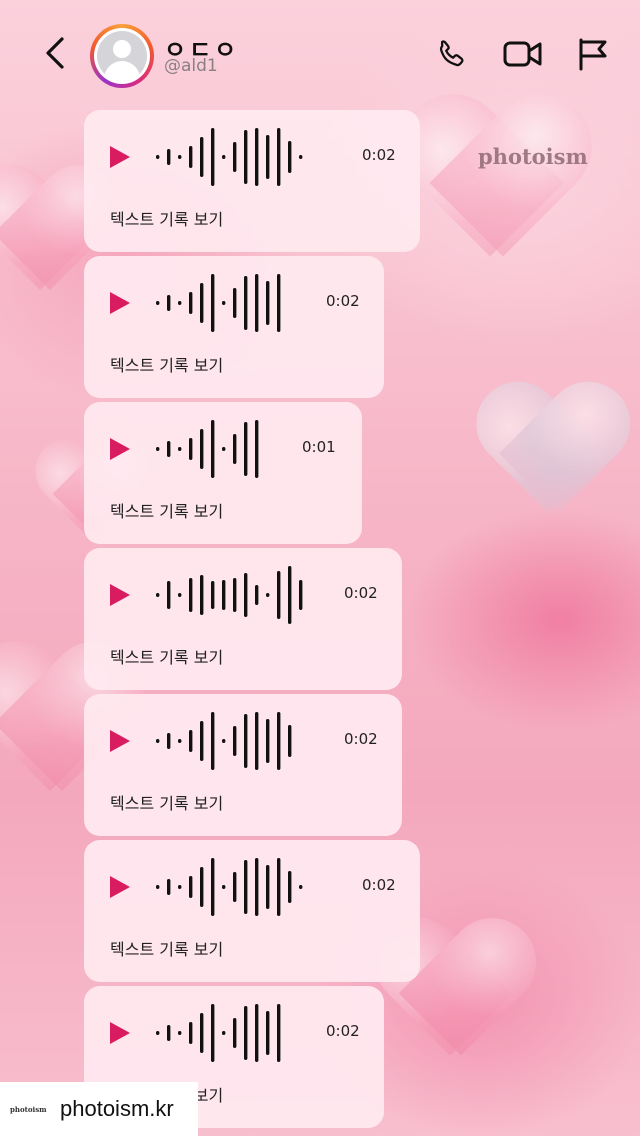  I want to click on phone-icon, so click(451, 53).